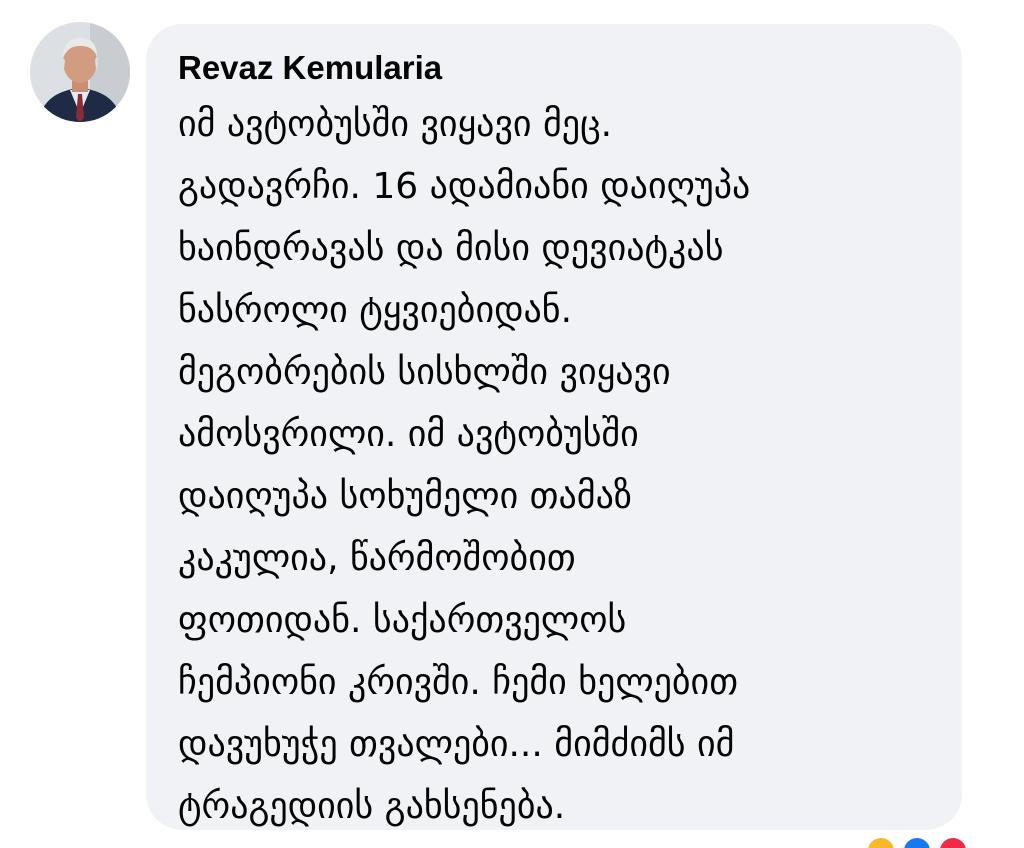 This screenshot has height=848, width=1024. I want to click on comment-text-line: მეგობრების სისხლში ვიყავი, so click(424, 372).